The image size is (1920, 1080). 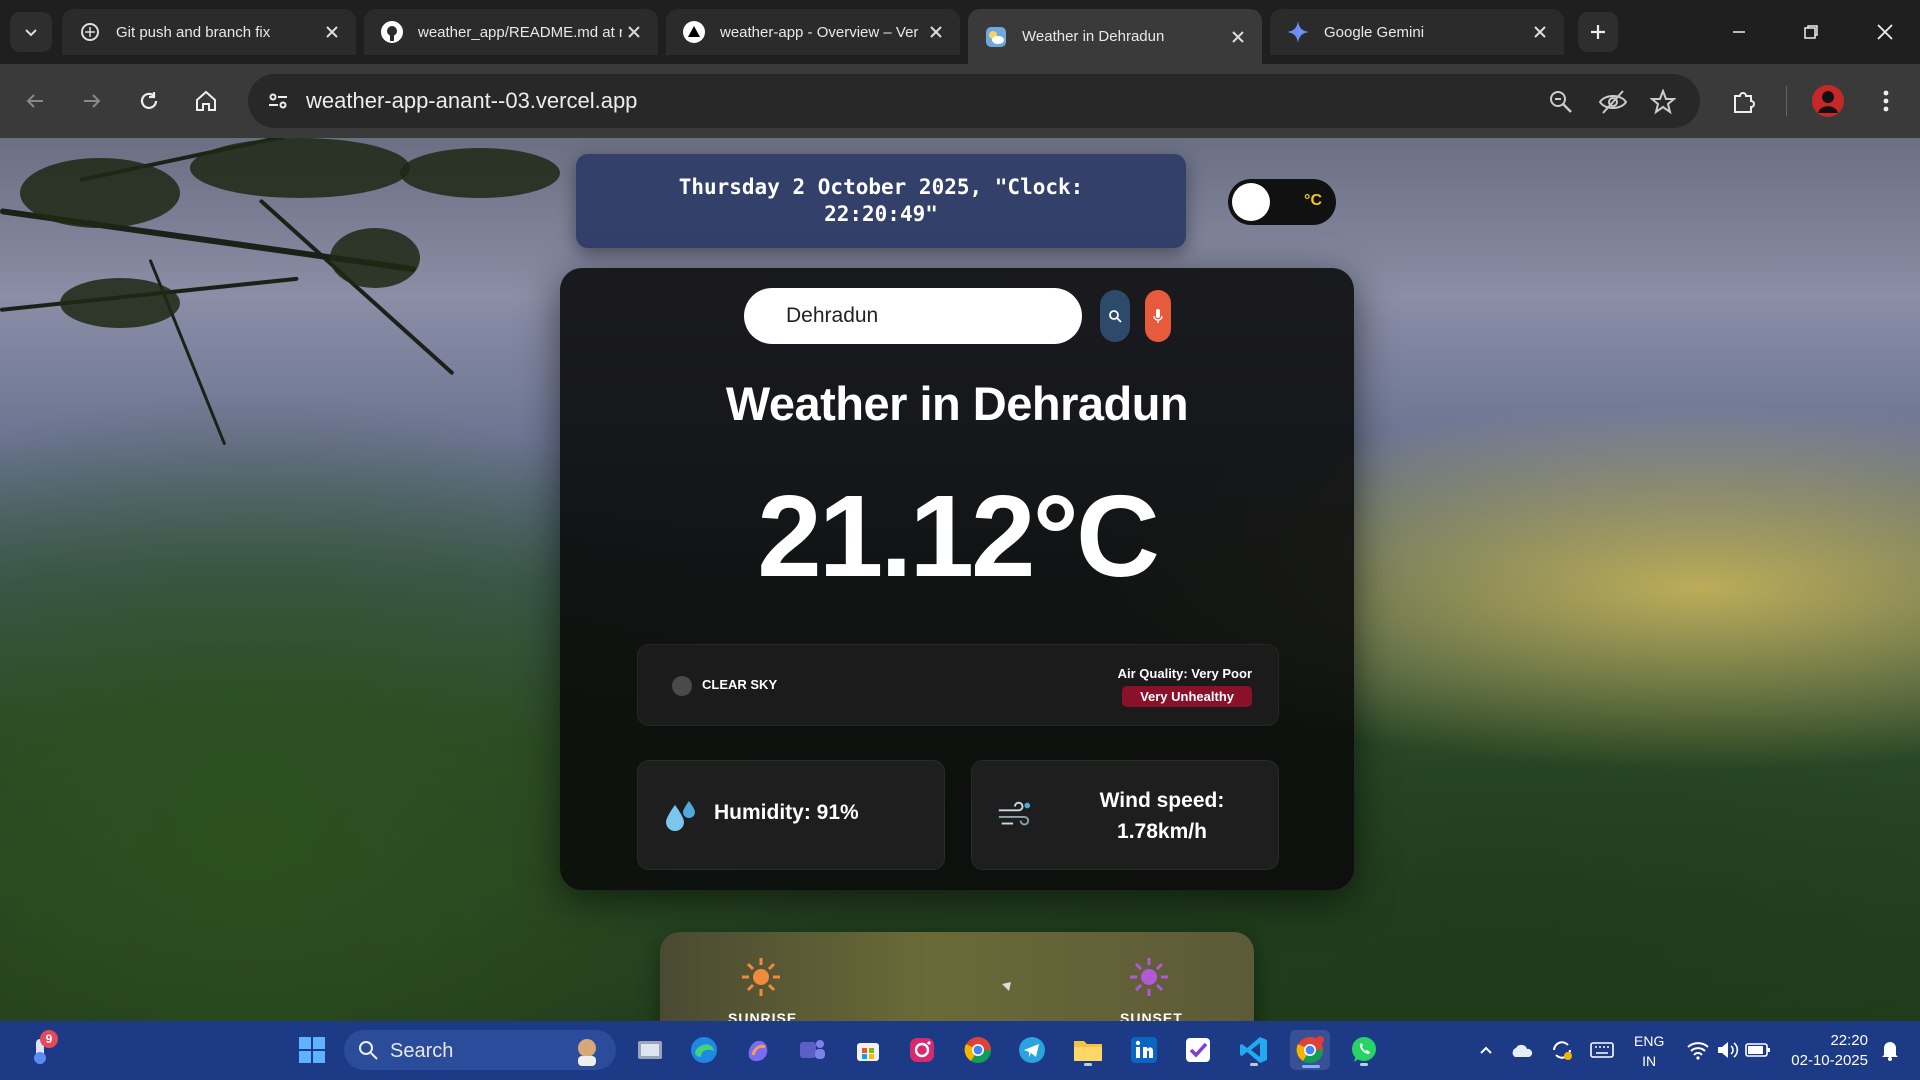 What do you see at coordinates (1282, 202) in the screenshot?
I see `unit-toggle-switch: °C` at bounding box center [1282, 202].